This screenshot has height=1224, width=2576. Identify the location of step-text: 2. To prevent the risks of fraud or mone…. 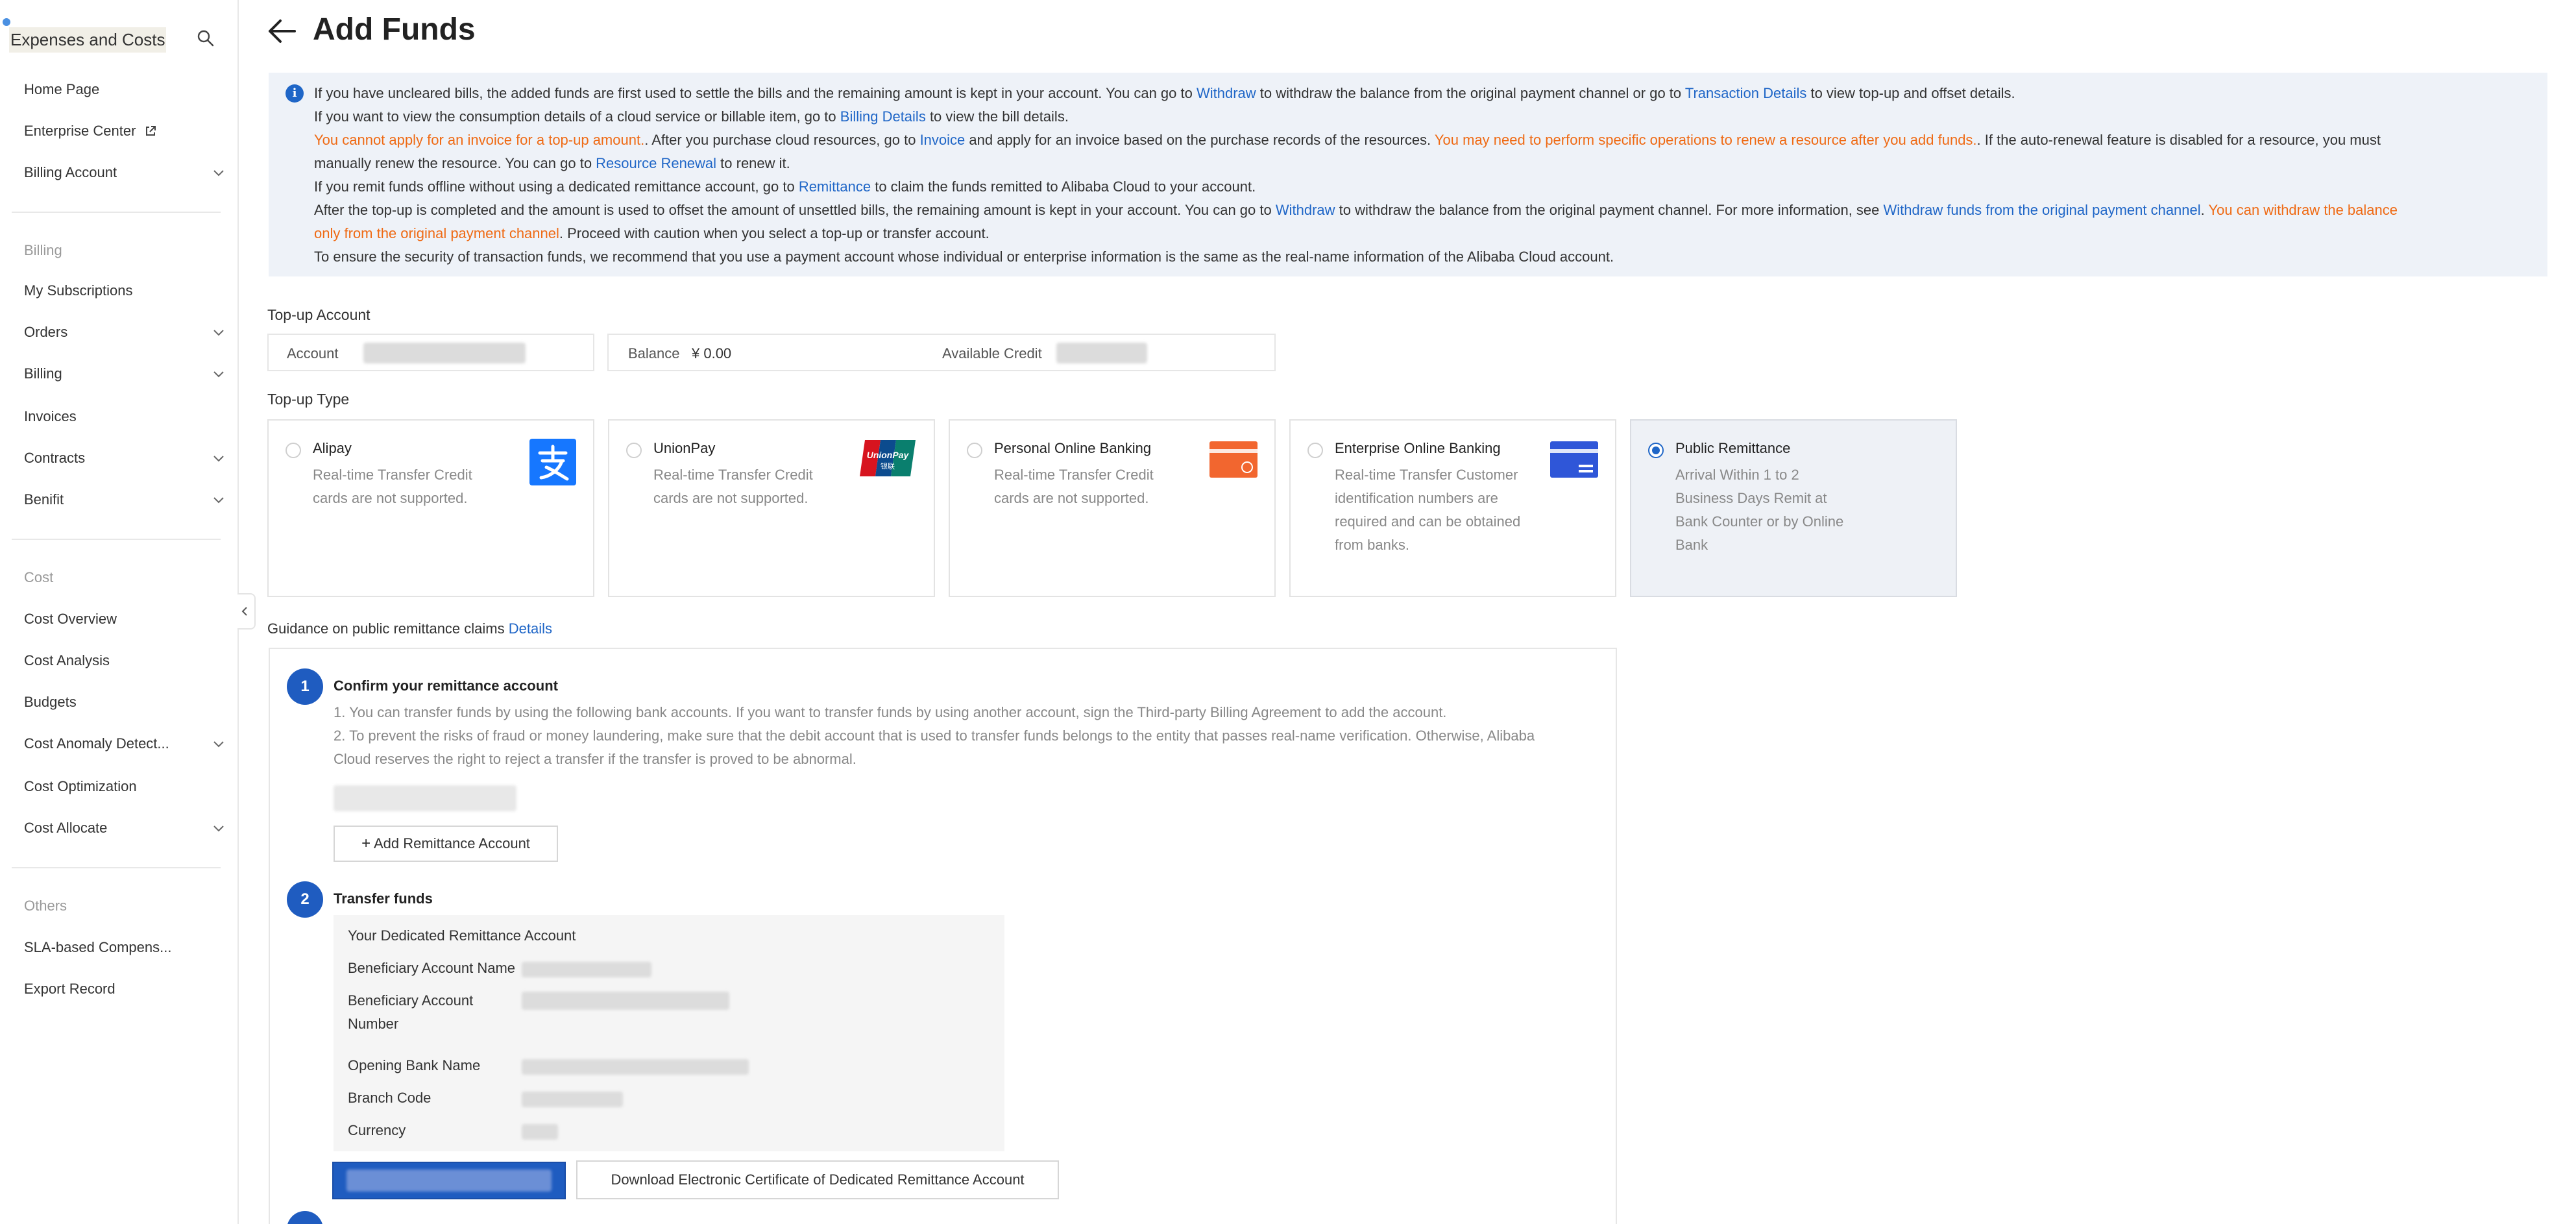
(934, 736).